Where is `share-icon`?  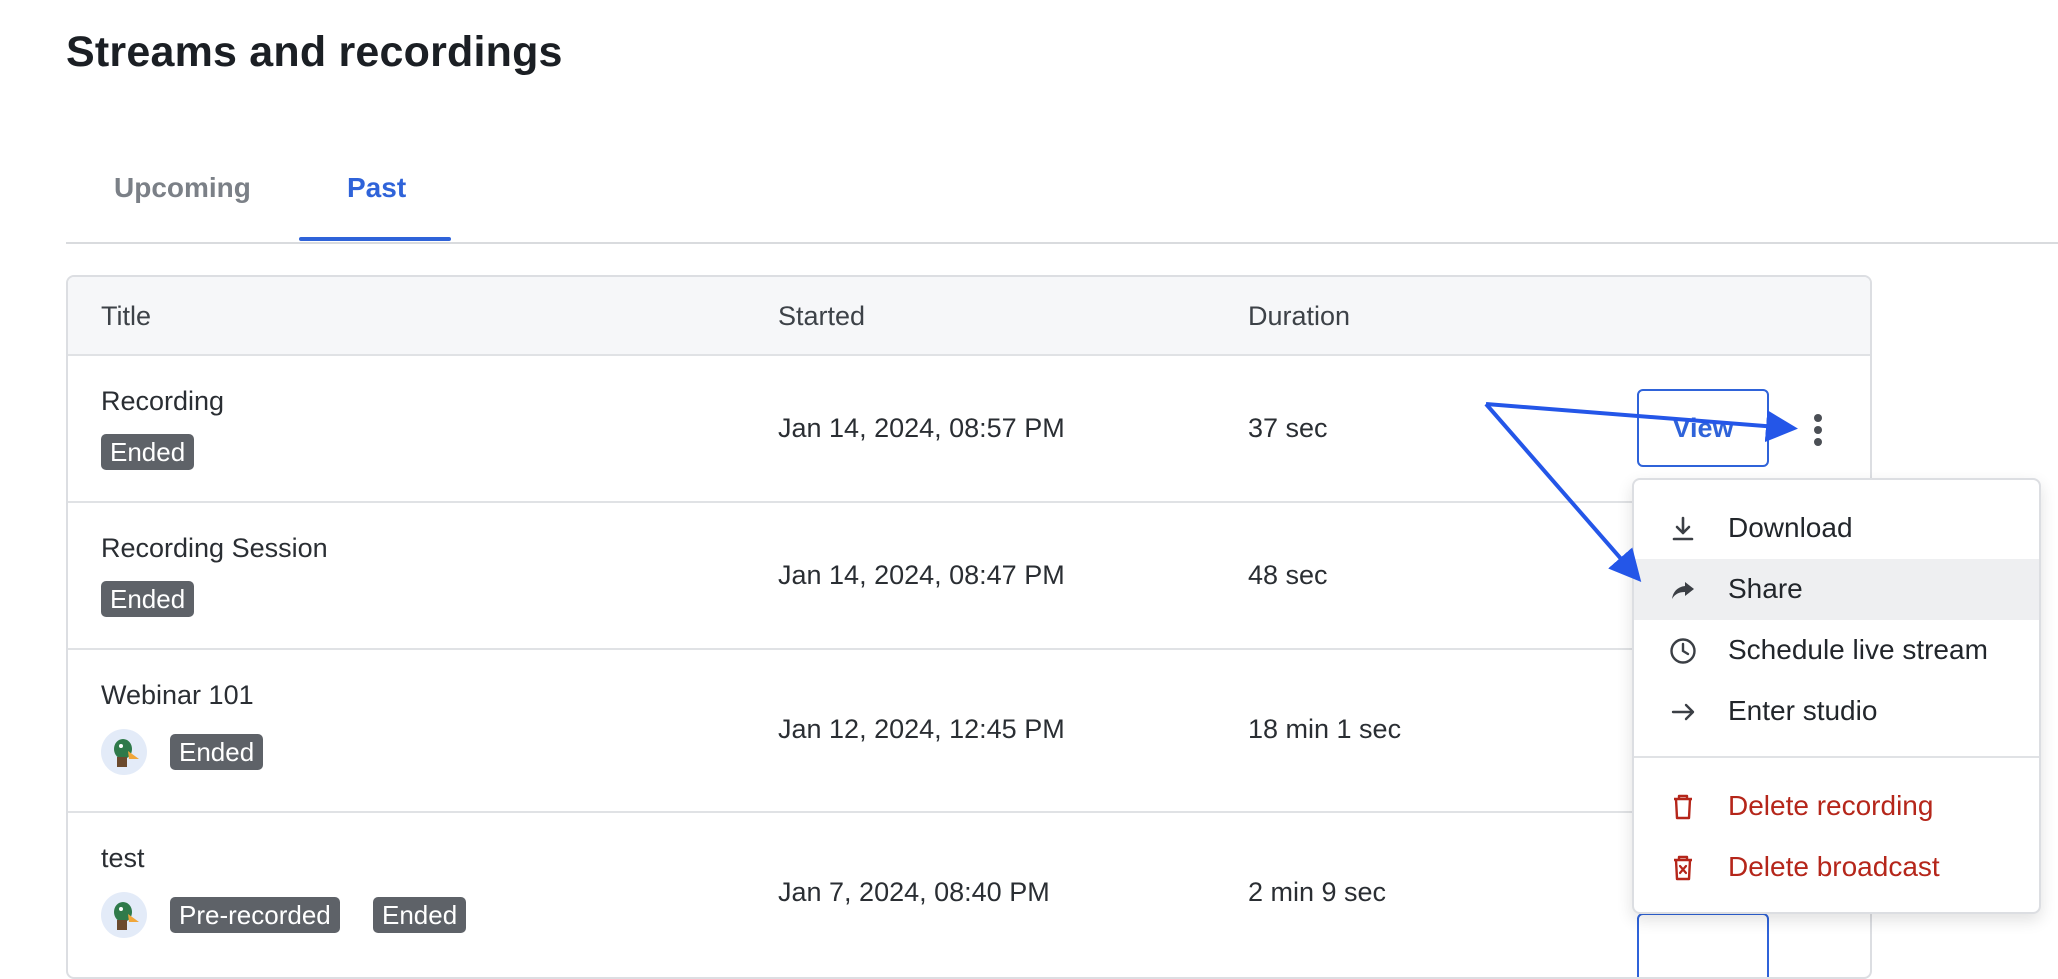
share-icon is located at coordinates (1683, 590).